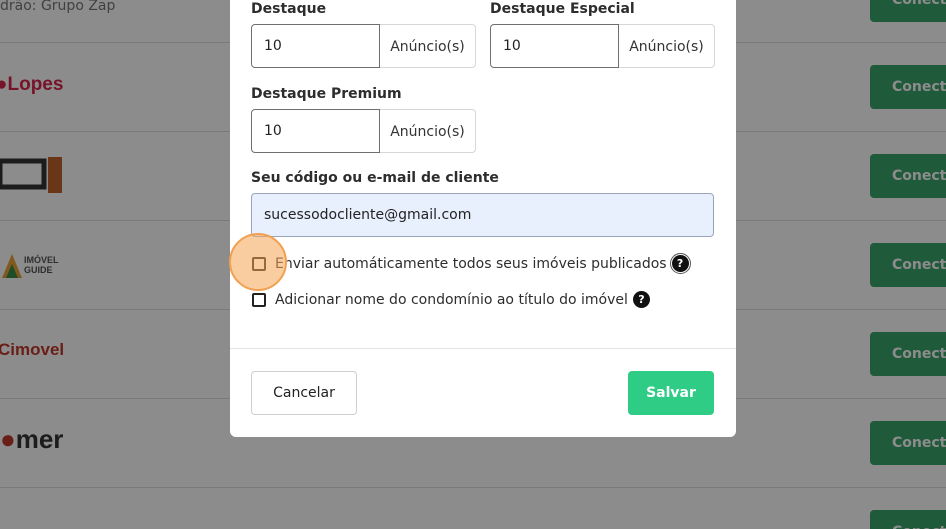 This screenshot has width=946, height=529. I want to click on destaque-premium-label: Destaque Premium, so click(326, 94).